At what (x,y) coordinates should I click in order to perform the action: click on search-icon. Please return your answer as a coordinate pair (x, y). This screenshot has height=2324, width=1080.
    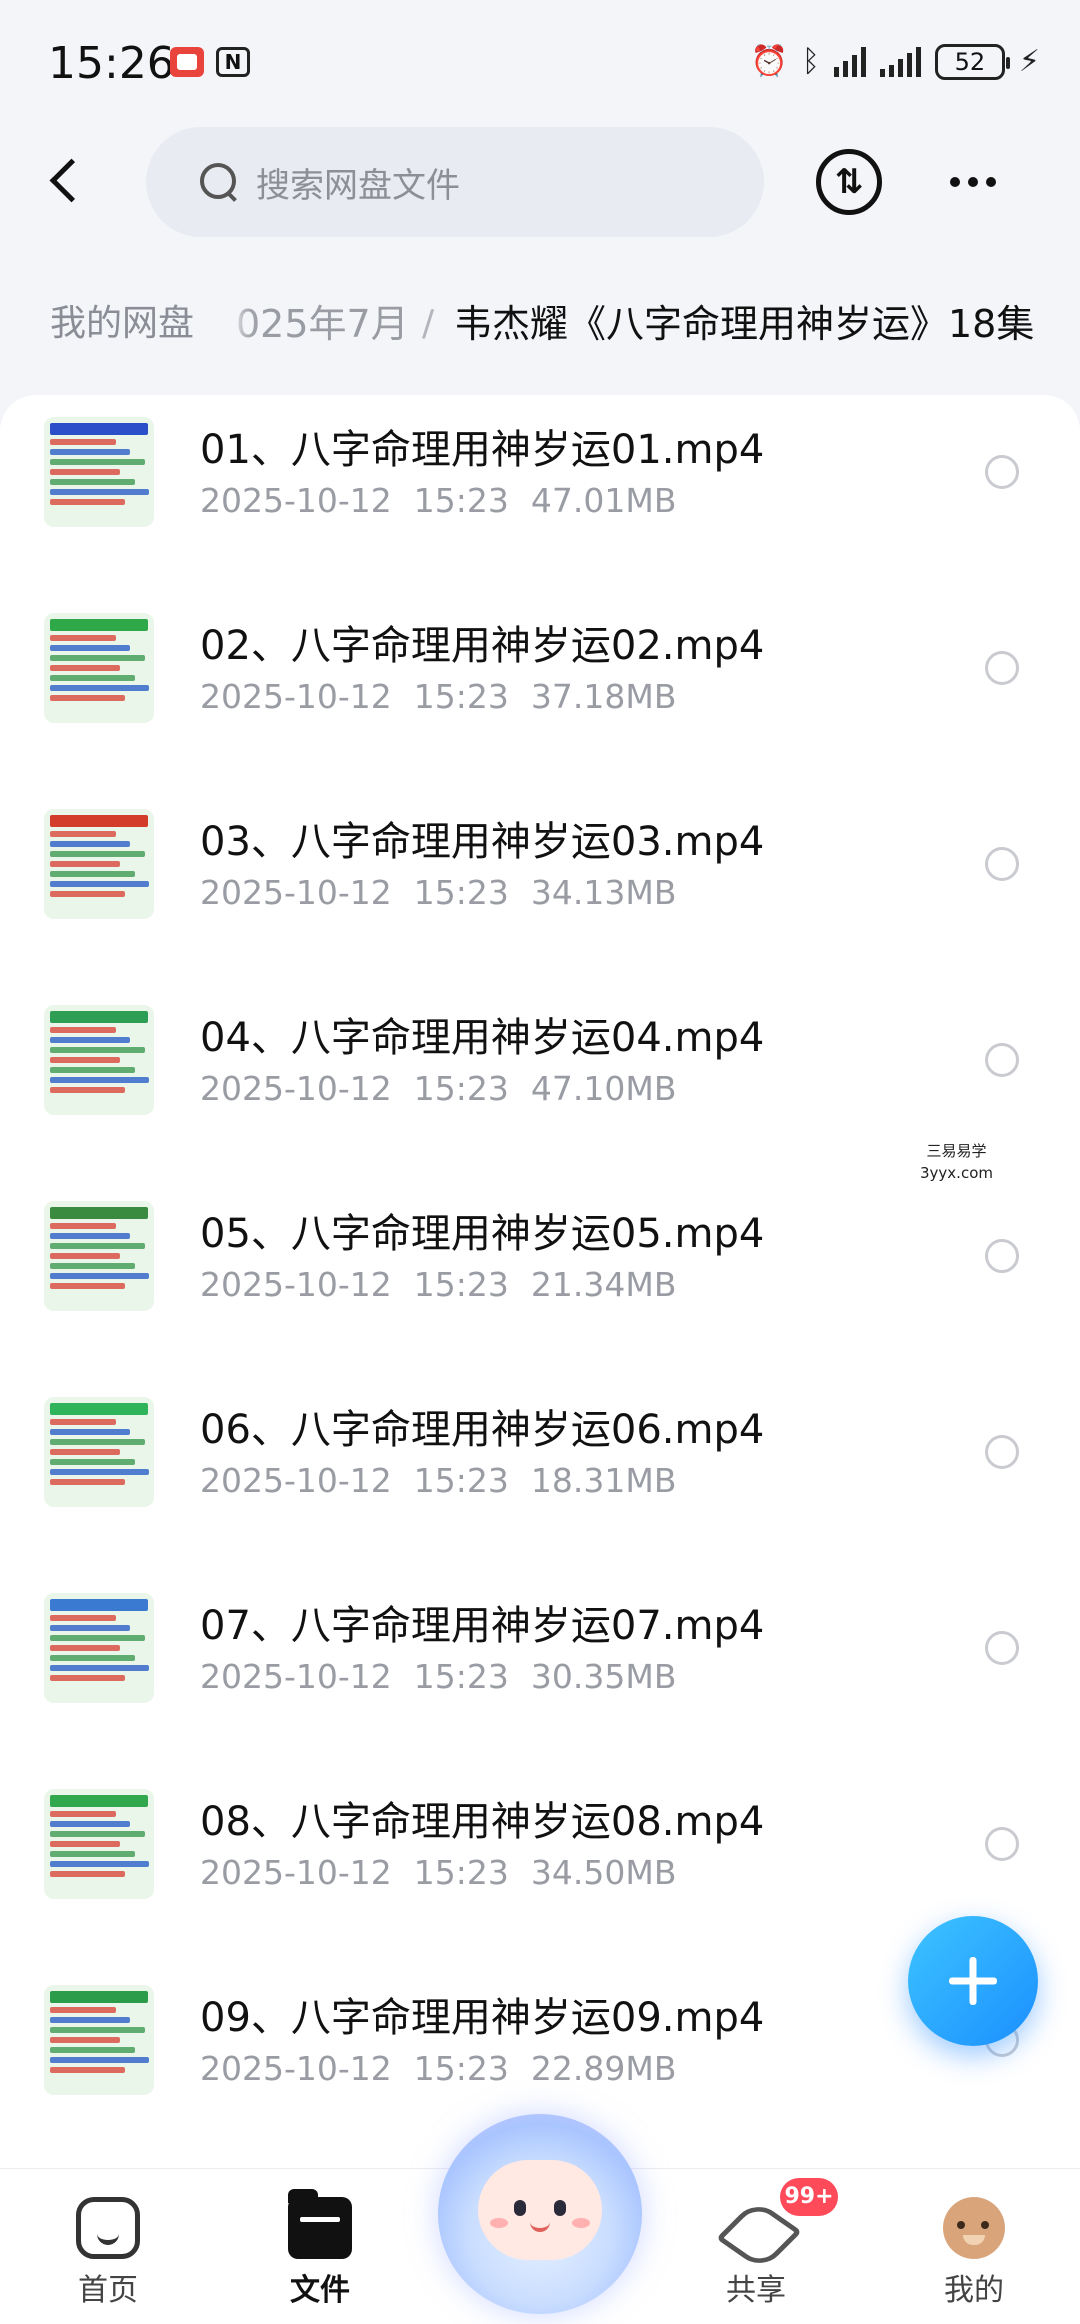
    Looking at the image, I should click on (219, 182).